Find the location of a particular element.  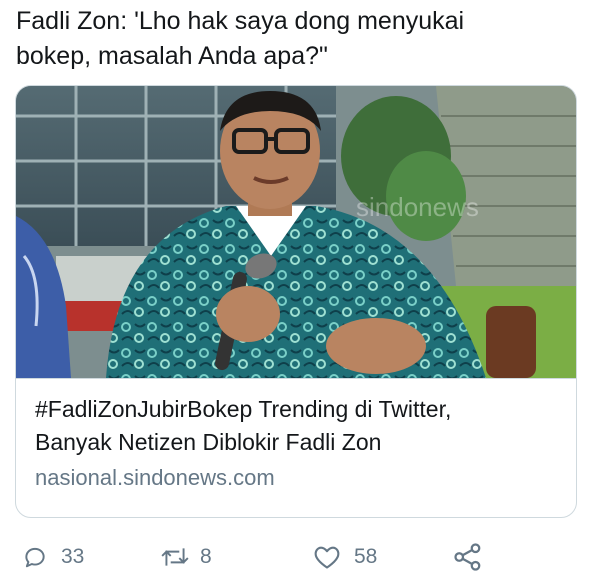

retweet-icon is located at coordinates (175, 557).